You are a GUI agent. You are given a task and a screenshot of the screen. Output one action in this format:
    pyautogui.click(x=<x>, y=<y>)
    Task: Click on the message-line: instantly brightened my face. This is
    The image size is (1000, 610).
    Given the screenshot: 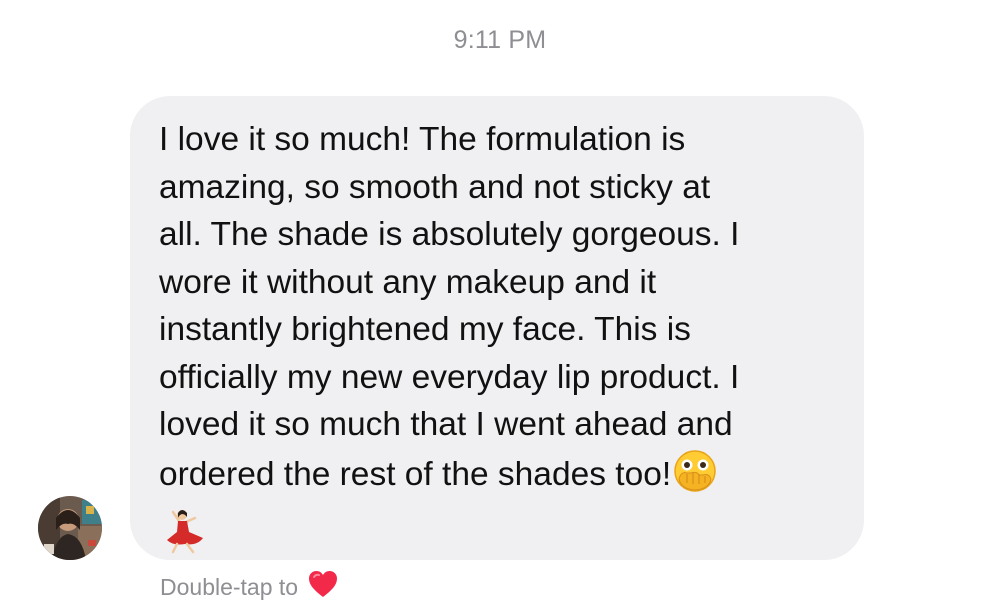 What is the action you would take?
    pyautogui.click(x=425, y=329)
    